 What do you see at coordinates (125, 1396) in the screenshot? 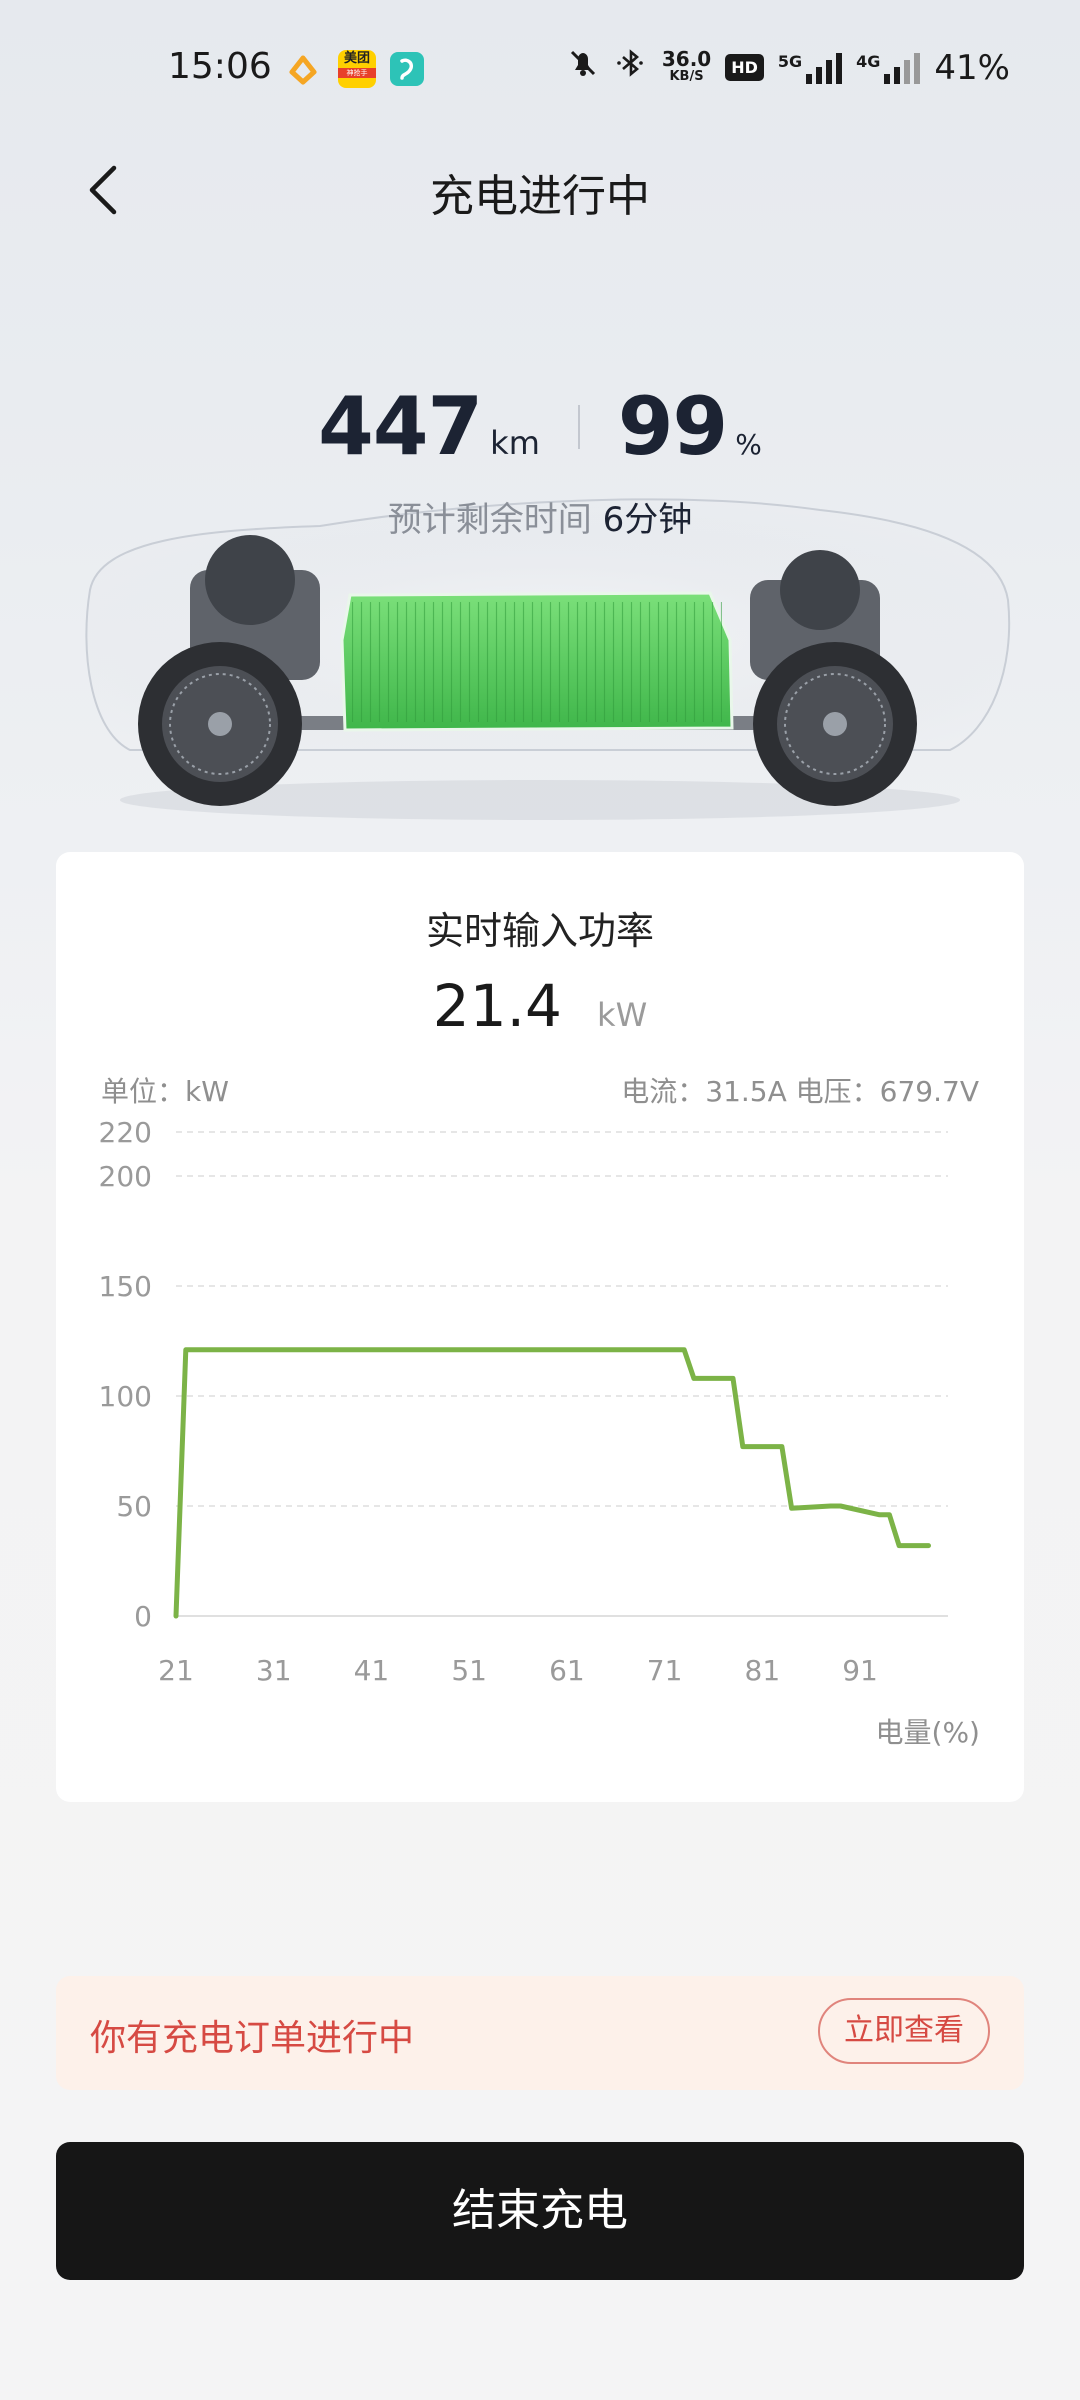
I see `y-tick-label: 100` at bounding box center [125, 1396].